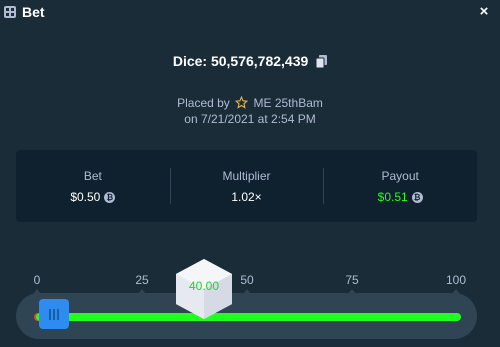 This screenshot has width=500, height=347. What do you see at coordinates (203, 103) in the screenshot?
I see `placed-by-label: Placed by` at bounding box center [203, 103].